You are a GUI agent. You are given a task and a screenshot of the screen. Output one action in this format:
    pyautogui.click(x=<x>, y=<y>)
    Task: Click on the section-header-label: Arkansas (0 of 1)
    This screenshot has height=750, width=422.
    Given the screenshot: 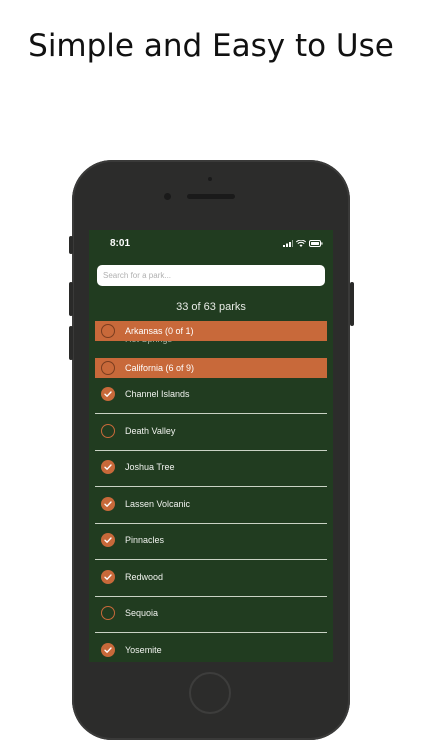 What is the action you would take?
    pyautogui.click(x=159, y=331)
    